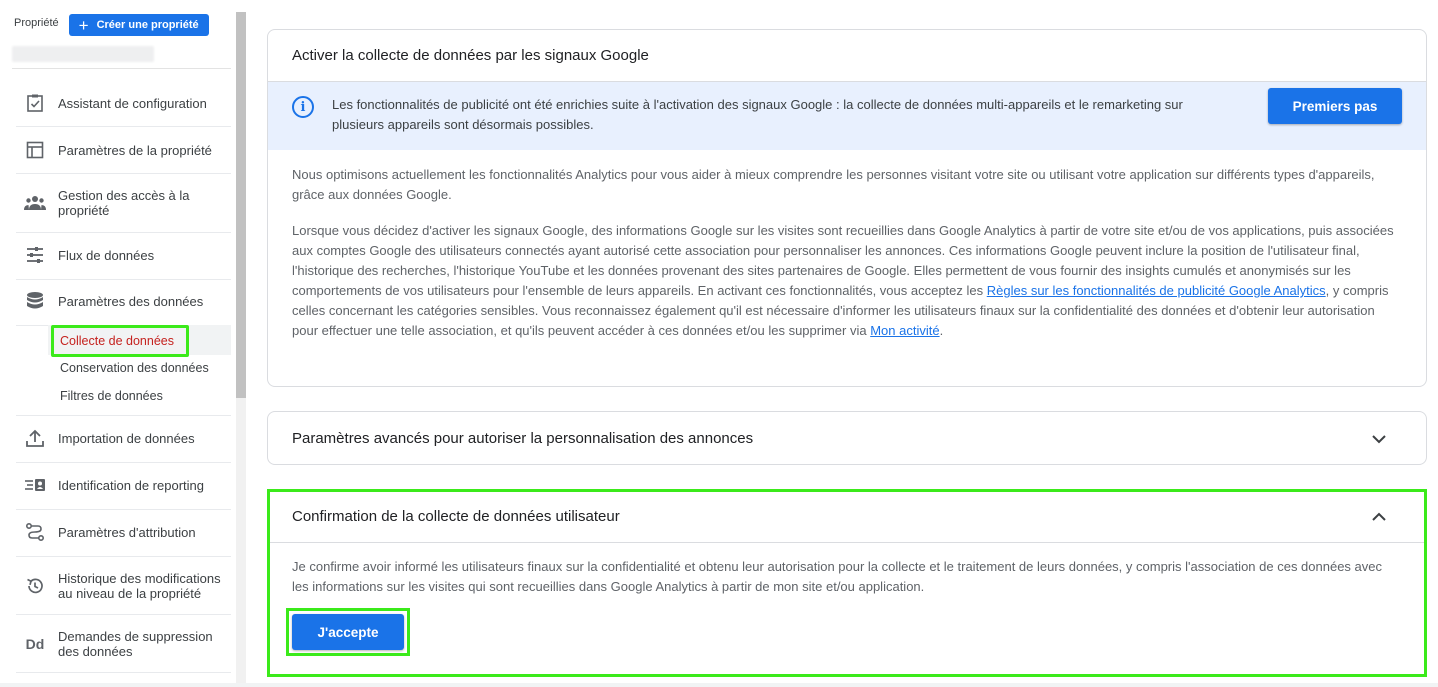 The height and width of the screenshot is (687, 1438). I want to click on create-property-label: Créer une propriété, so click(147, 25).